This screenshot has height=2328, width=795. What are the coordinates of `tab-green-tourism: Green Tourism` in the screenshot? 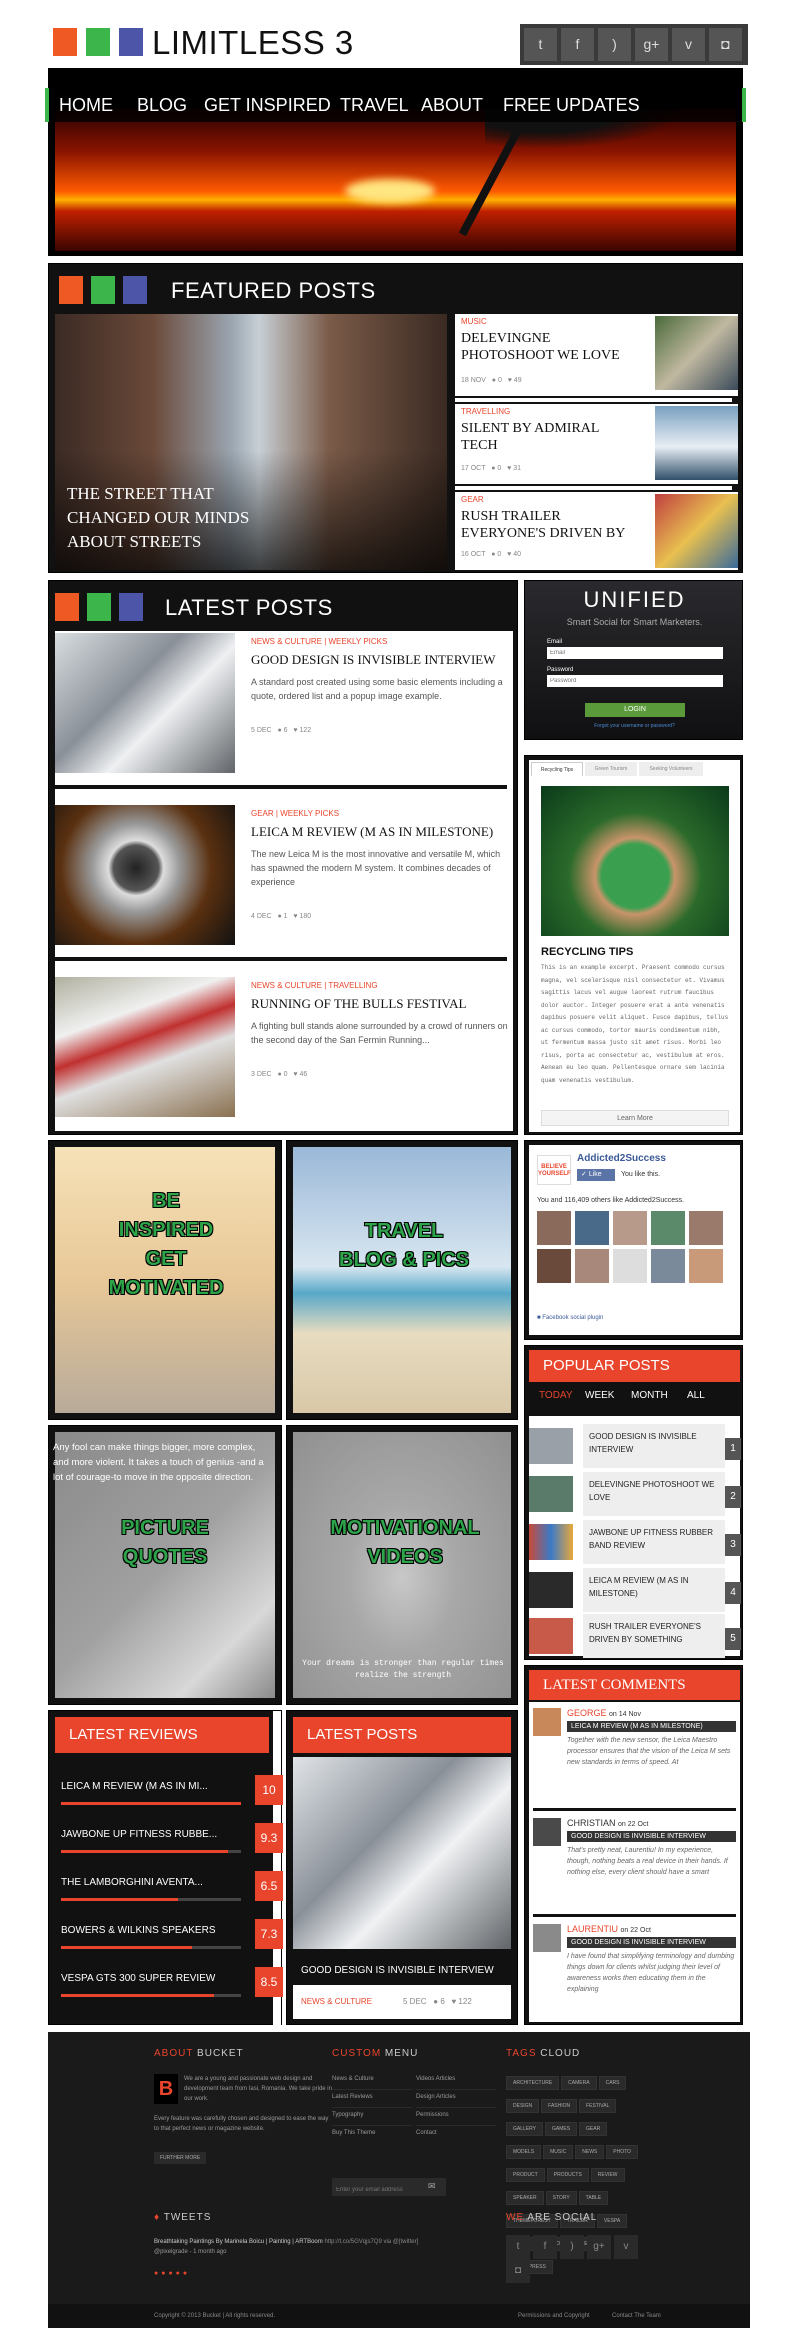 It's located at (611, 769).